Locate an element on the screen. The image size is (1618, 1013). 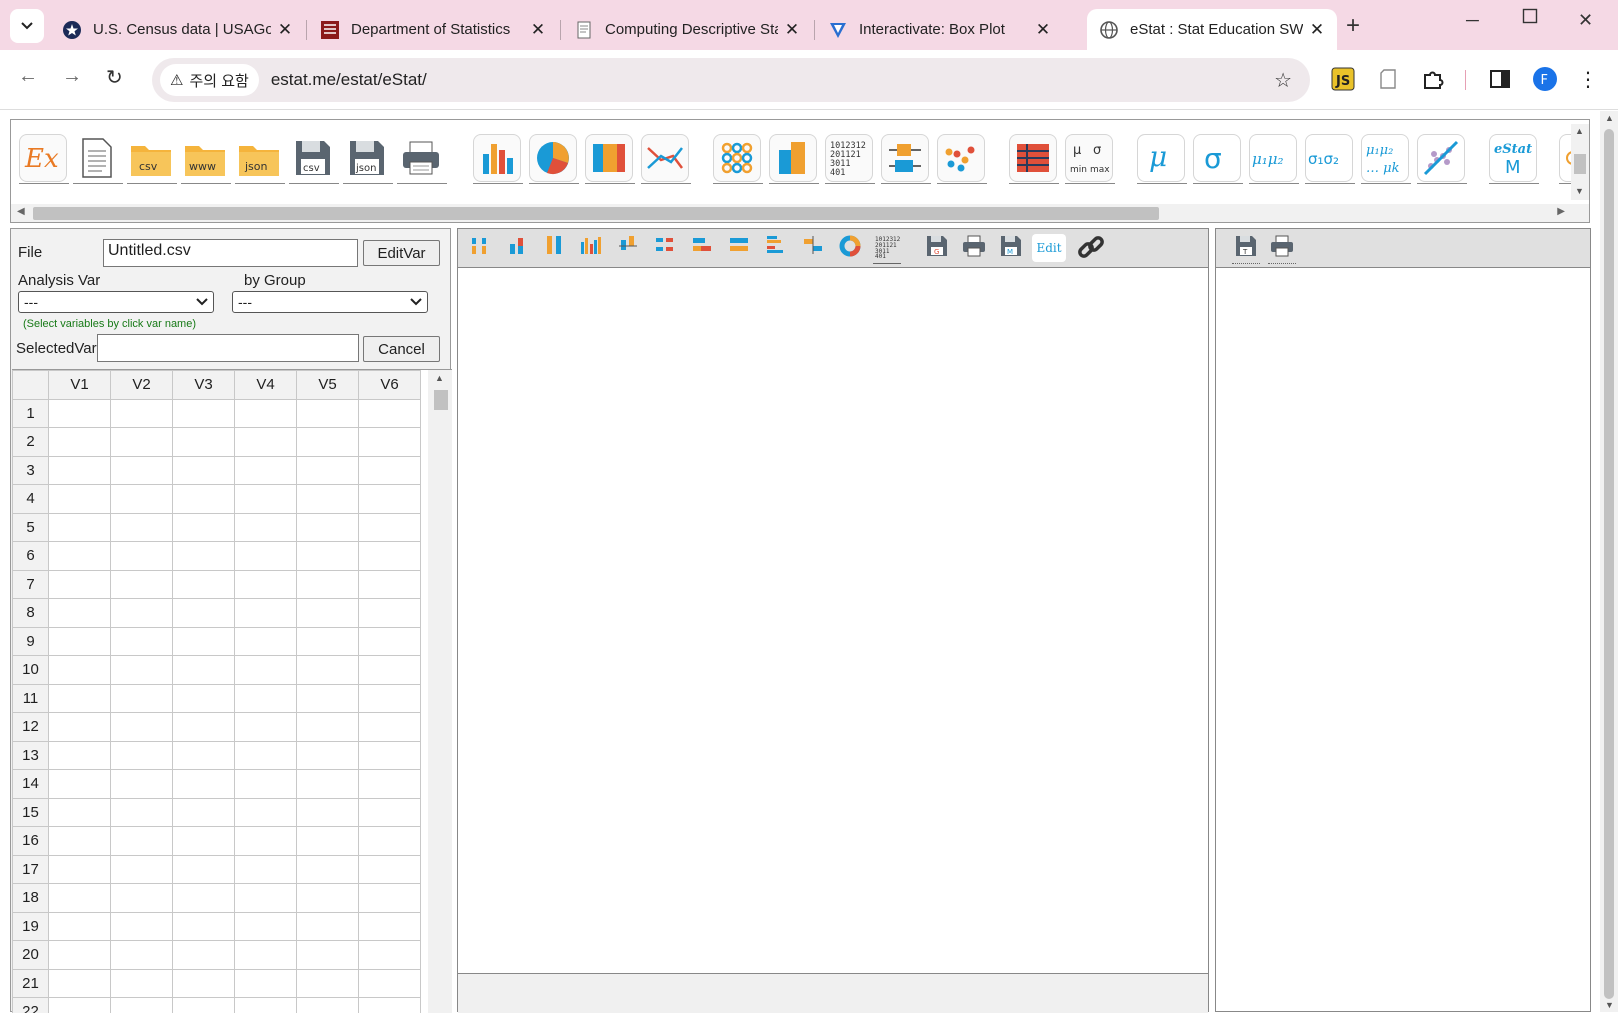
window-close-icon: ✕ is located at coordinates (1585, 20).